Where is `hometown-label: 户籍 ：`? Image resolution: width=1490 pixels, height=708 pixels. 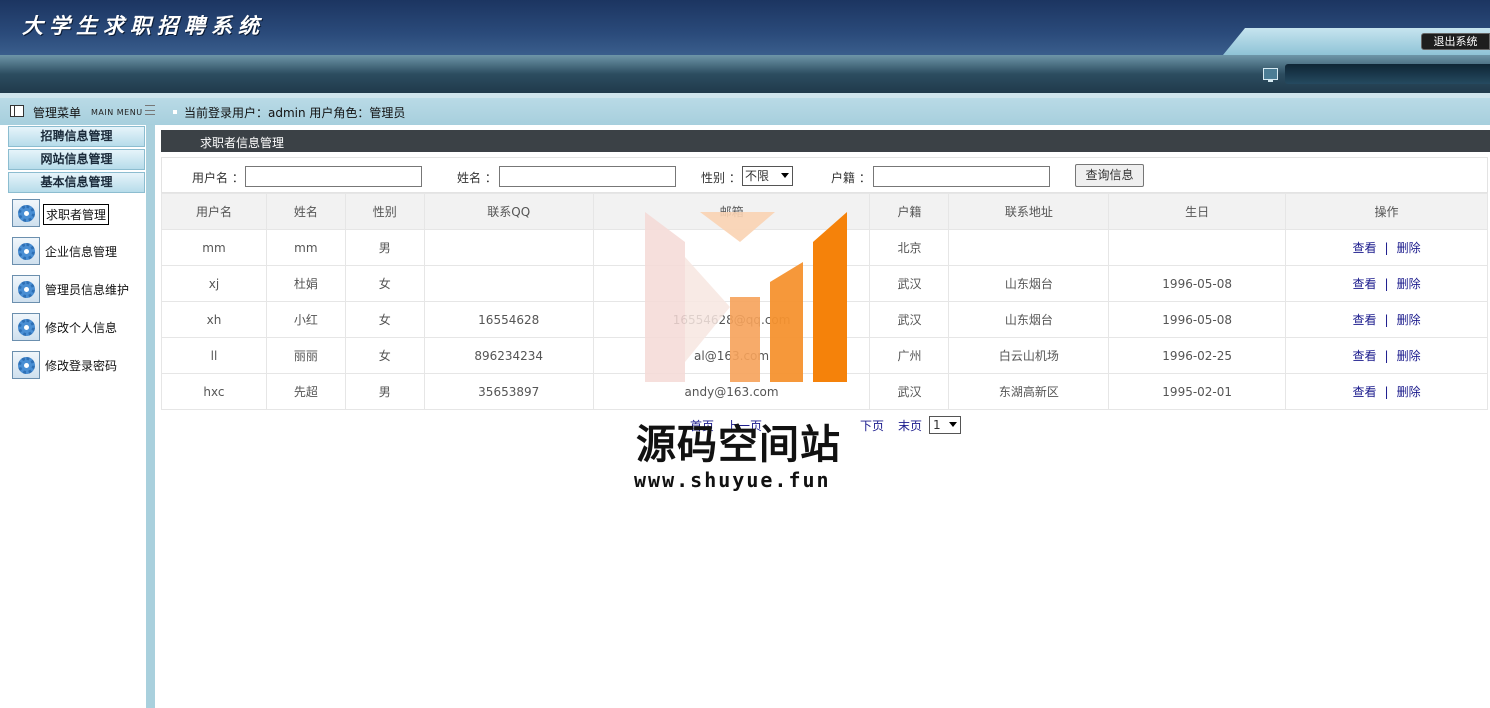 hometown-label: 户籍 ： is located at coordinates (851, 178).